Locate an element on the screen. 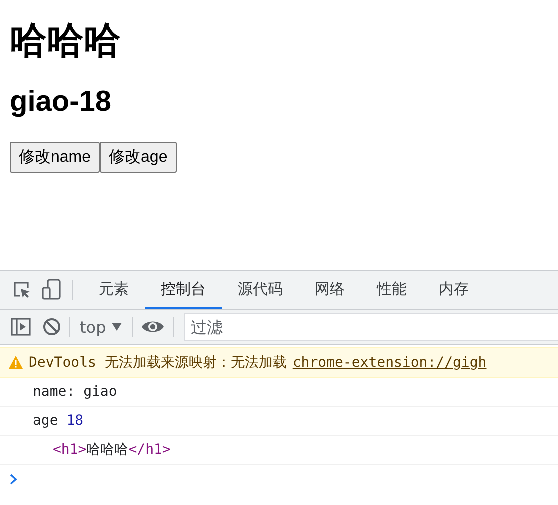 The width and height of the screenshot is (558, 505). filter-field: 过滤 is located at coordinates (371, 327).